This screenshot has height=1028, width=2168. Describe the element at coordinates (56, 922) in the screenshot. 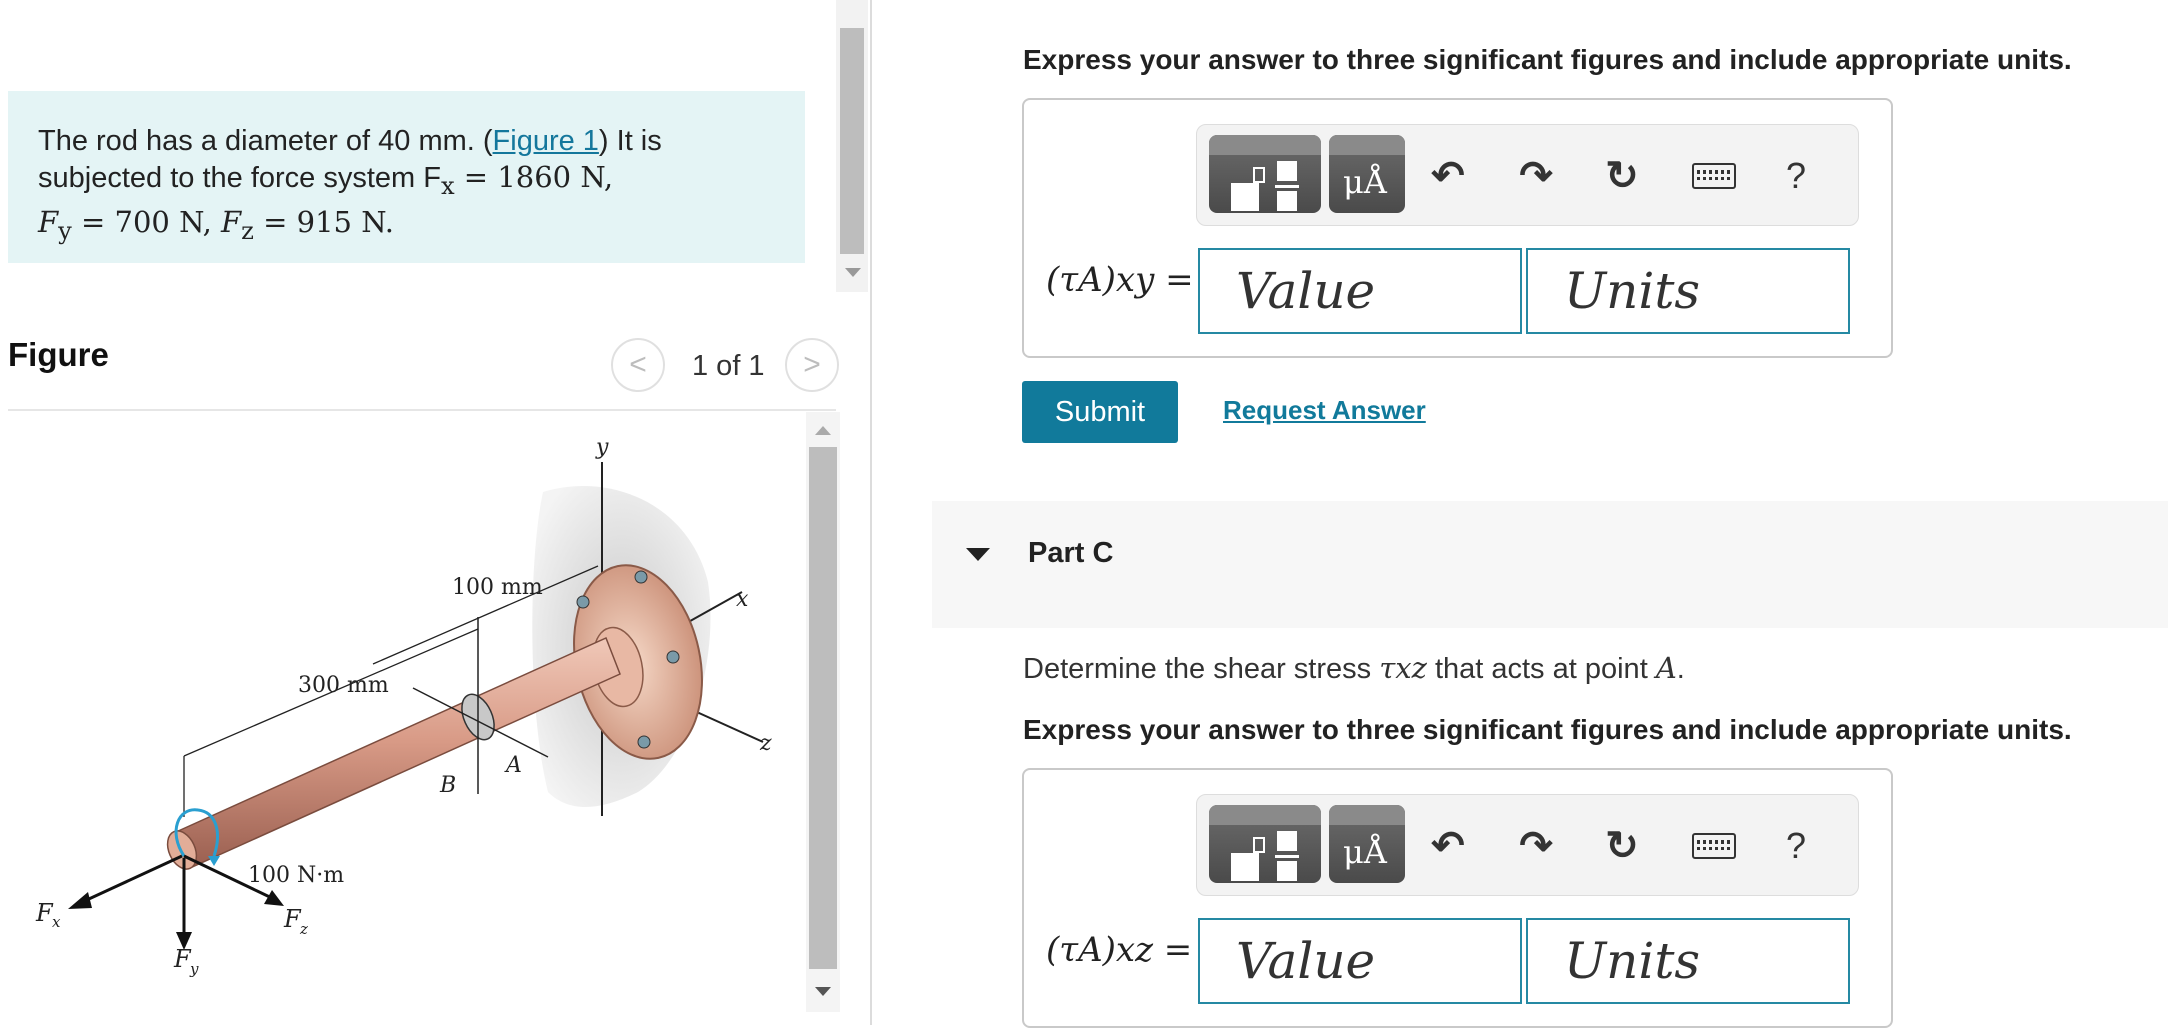

I see `fx-sub-label: x` at that location.